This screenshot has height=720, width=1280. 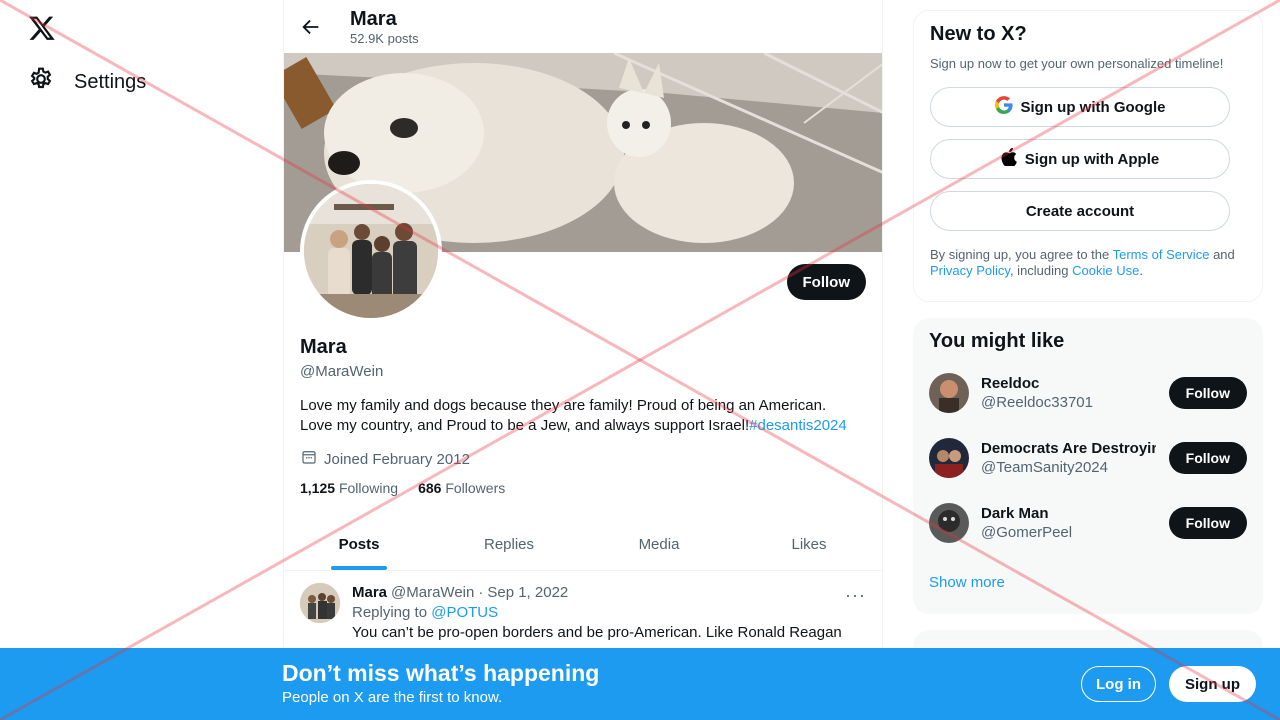 I want to click on profile-header-bar: Mara 52.9K posts, so click(x=583, y=26).